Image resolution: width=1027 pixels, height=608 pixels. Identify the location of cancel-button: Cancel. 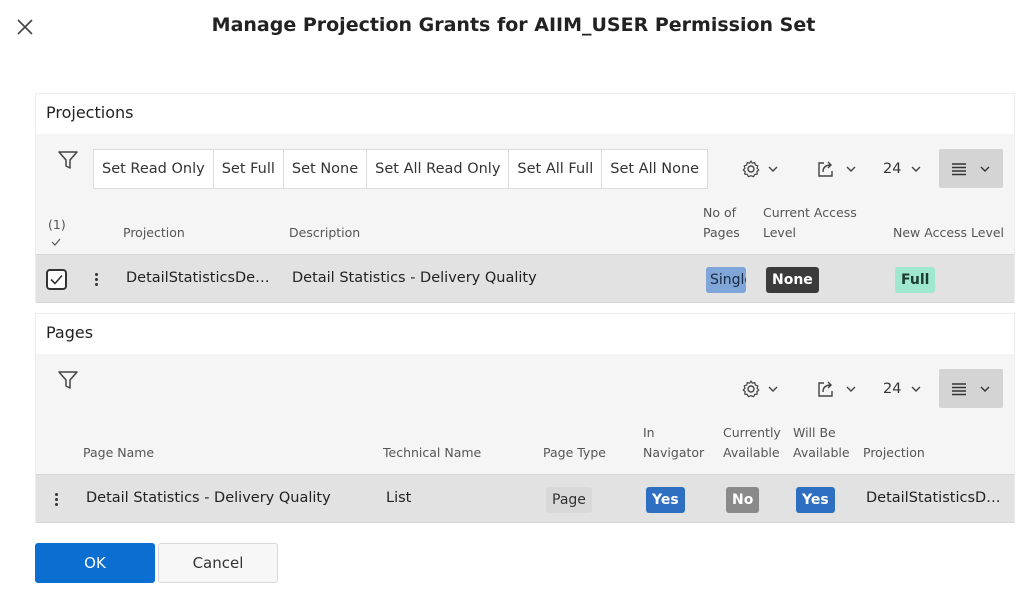
(218, 563).